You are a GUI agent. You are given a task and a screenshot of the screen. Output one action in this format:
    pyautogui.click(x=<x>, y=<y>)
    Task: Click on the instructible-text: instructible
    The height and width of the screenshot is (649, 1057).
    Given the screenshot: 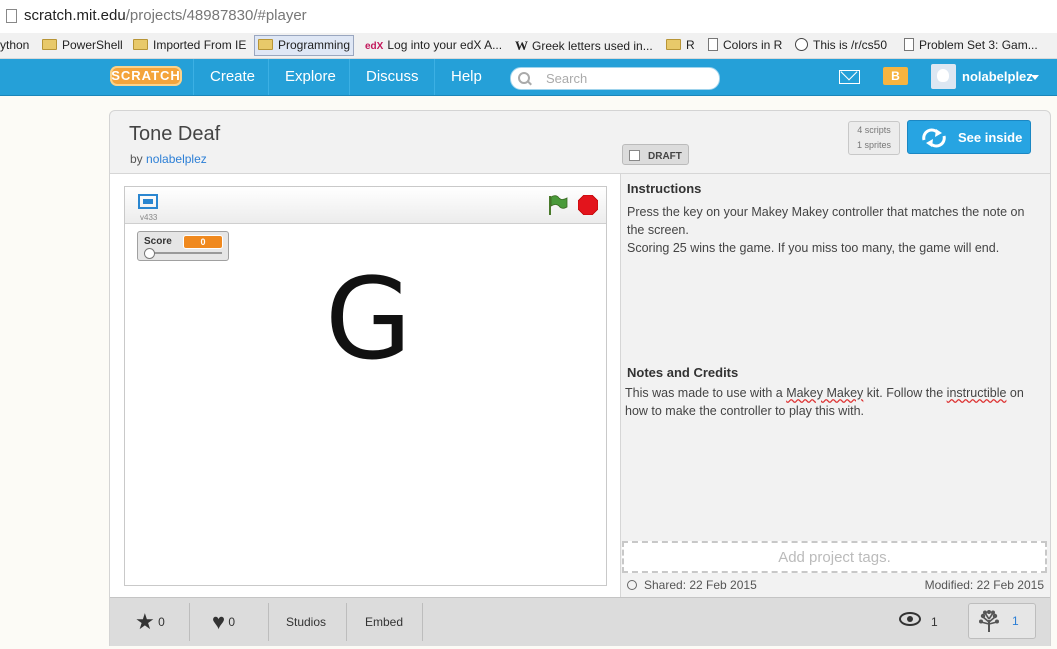 What is the action you would take?
    pyautogui.click(x=976, y=393)
    